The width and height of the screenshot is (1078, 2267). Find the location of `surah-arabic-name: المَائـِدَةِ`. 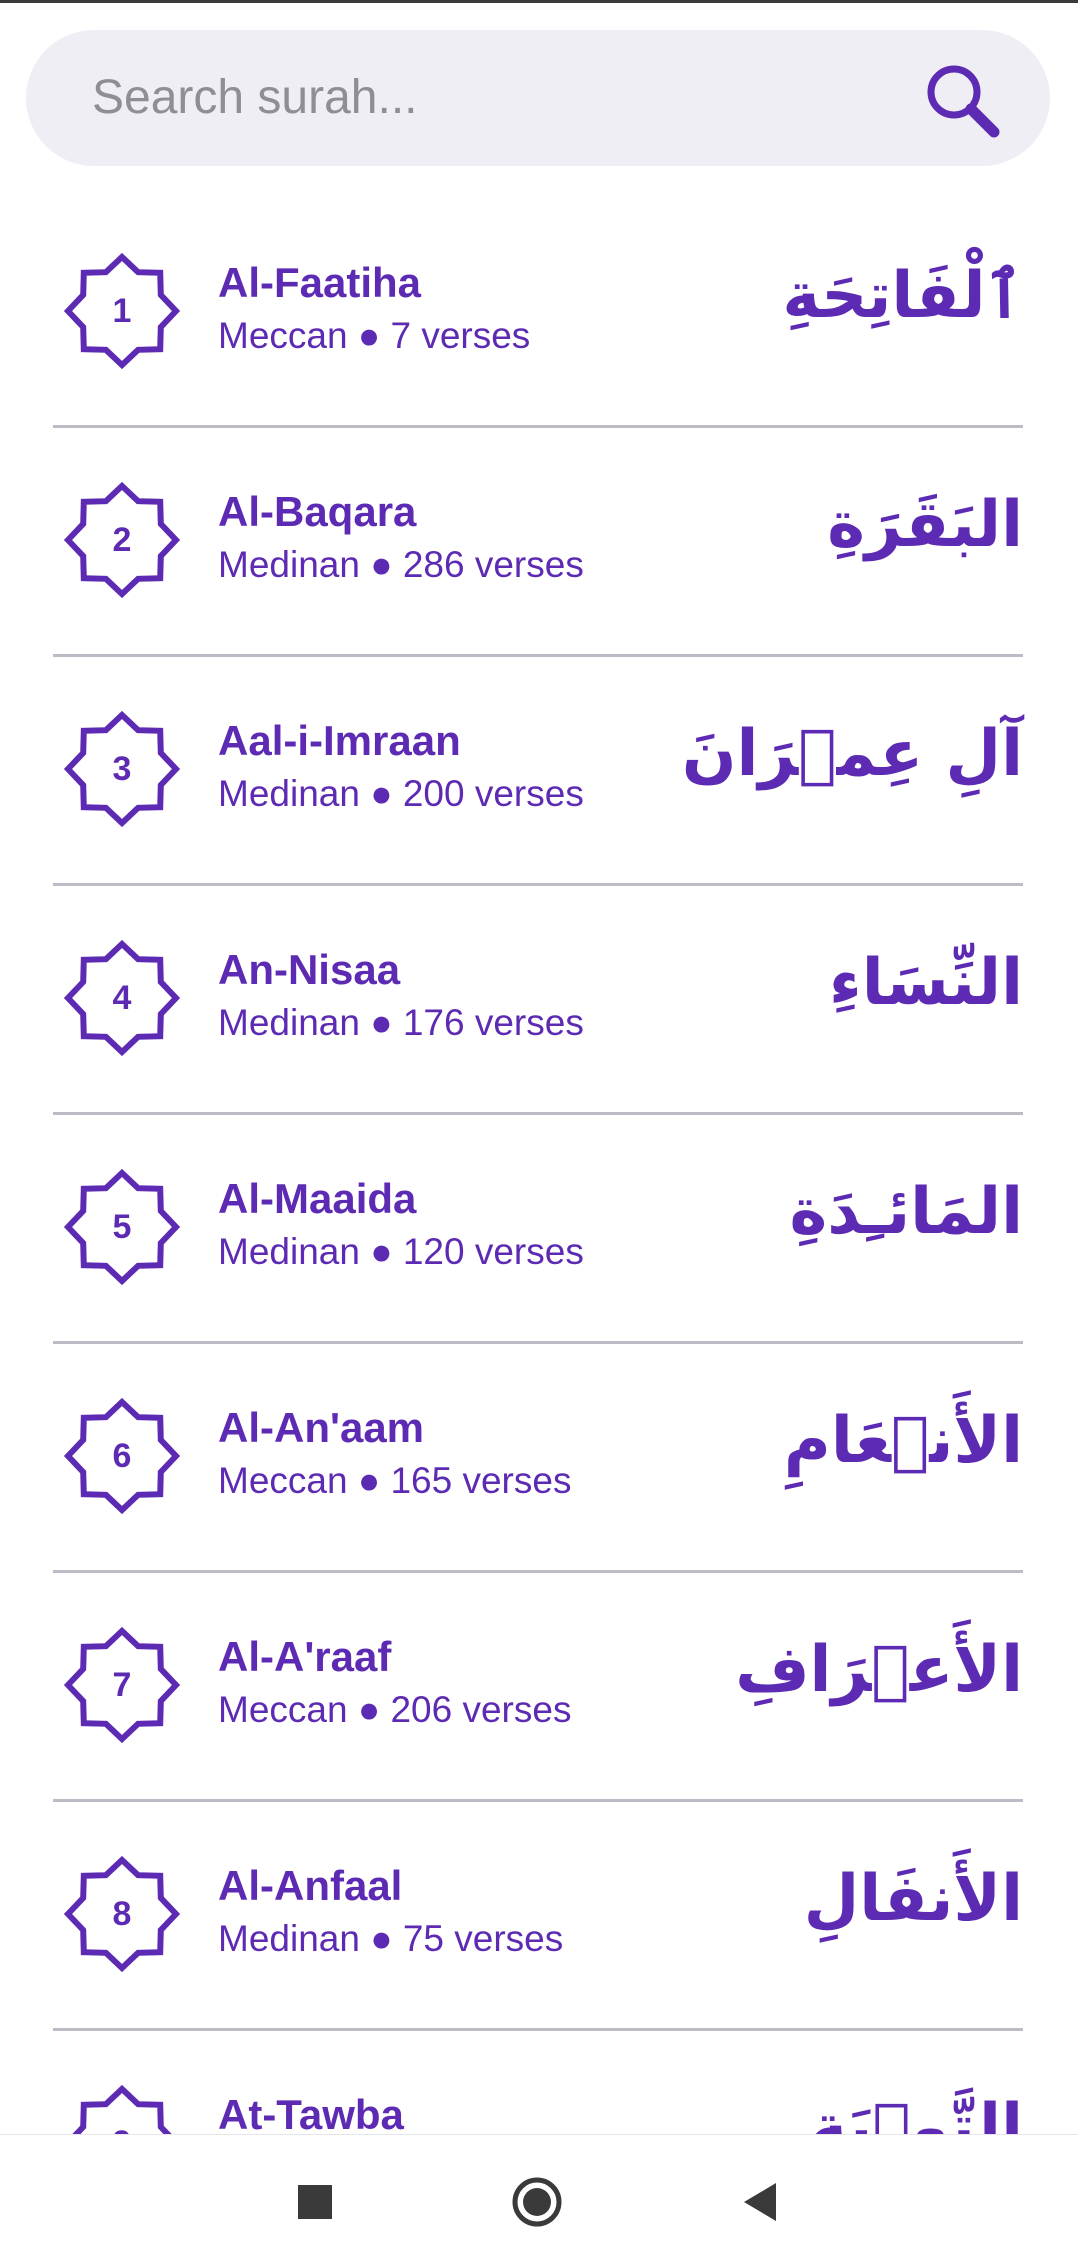

surah-arabic-name: المَائـِدَةِ is located at coordinates (906, 1212).